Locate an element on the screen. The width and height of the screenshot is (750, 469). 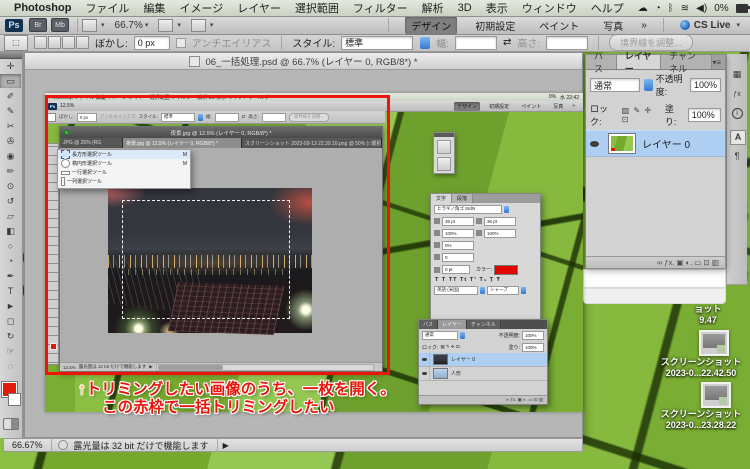
cloud-status-icon: ☁ is located at coordinates (643, 8).